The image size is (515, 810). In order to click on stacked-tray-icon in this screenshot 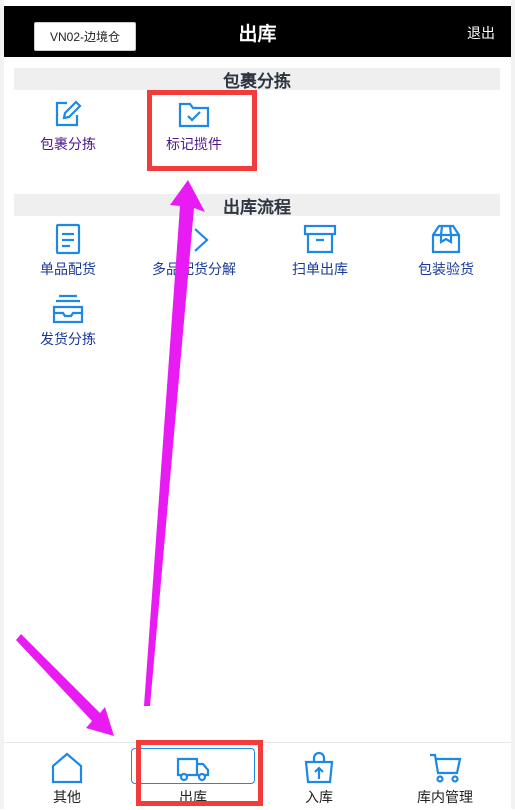, I will do `click(68, 309)`.